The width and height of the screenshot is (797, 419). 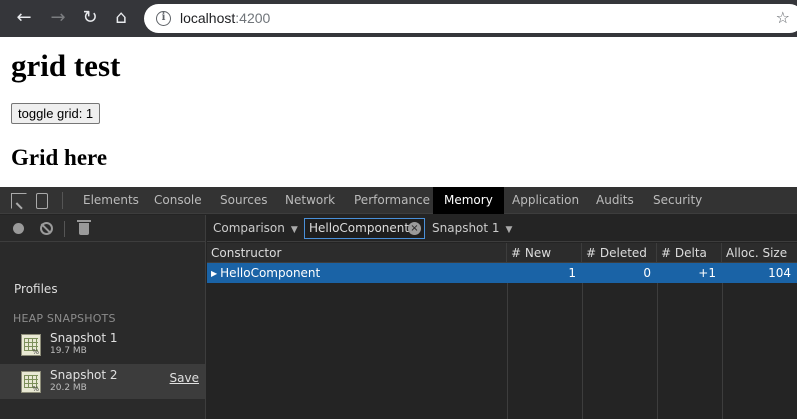 I want to click on home-icon: ⌂, so click(x=121, y=18).